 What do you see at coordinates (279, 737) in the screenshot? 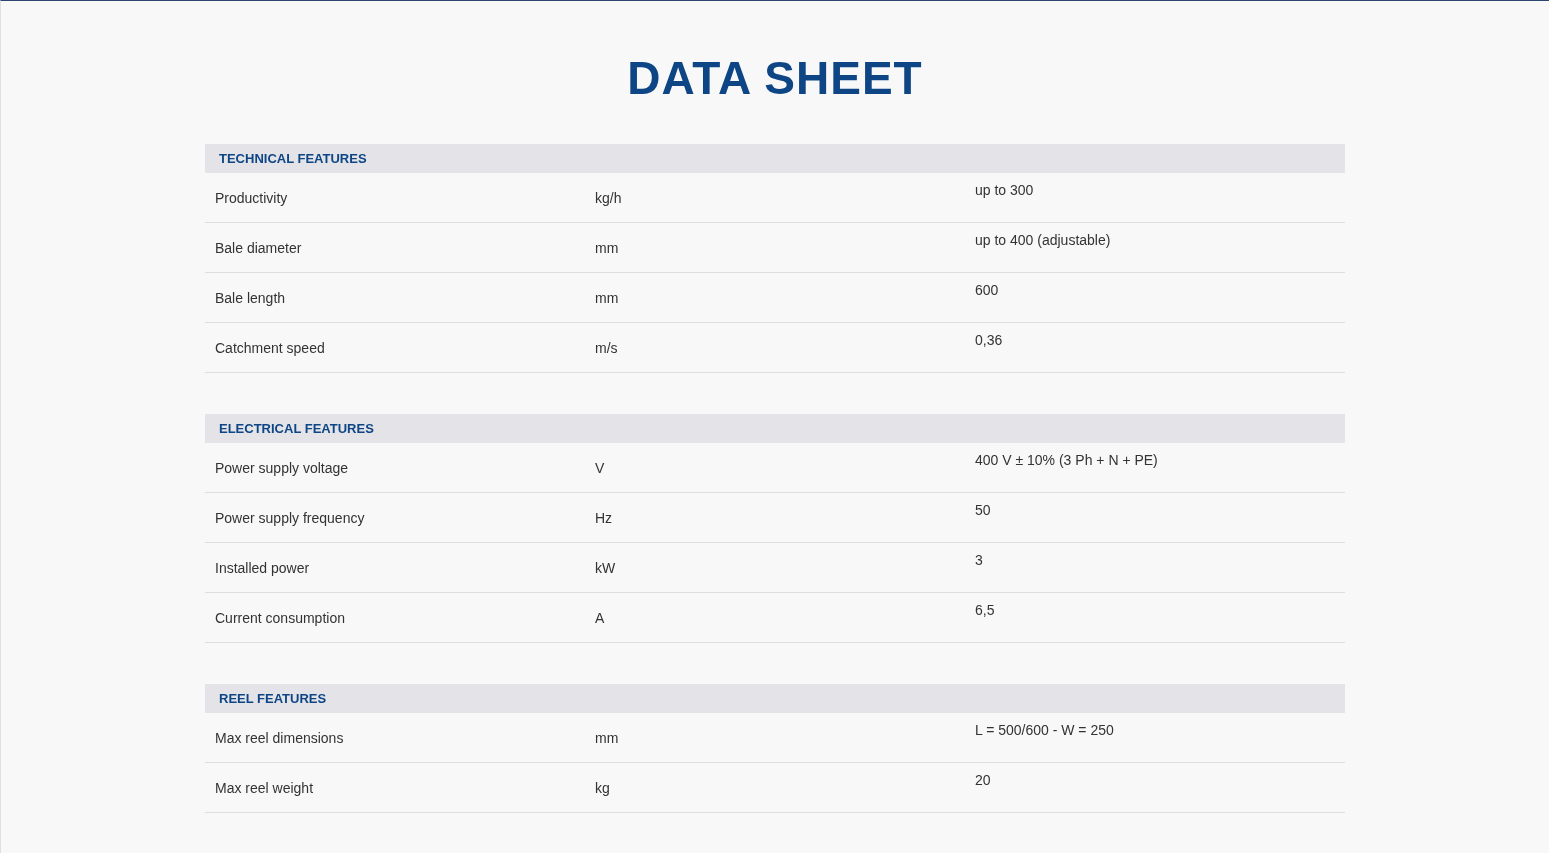
I see `feature-label: Max reel dimensions` at bounding box center [279, 737].